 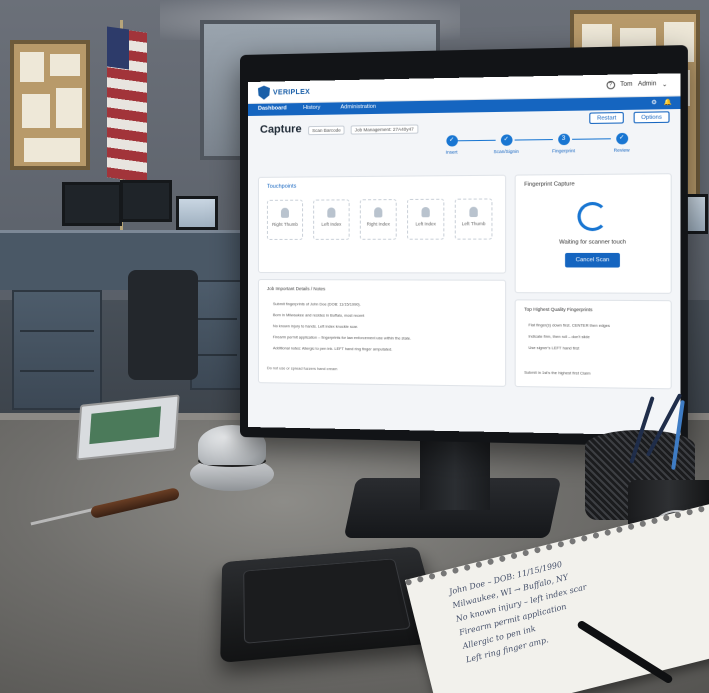 I want to click on tip-line: Use signer's LEFT hand first, so click(x=554, y=348).